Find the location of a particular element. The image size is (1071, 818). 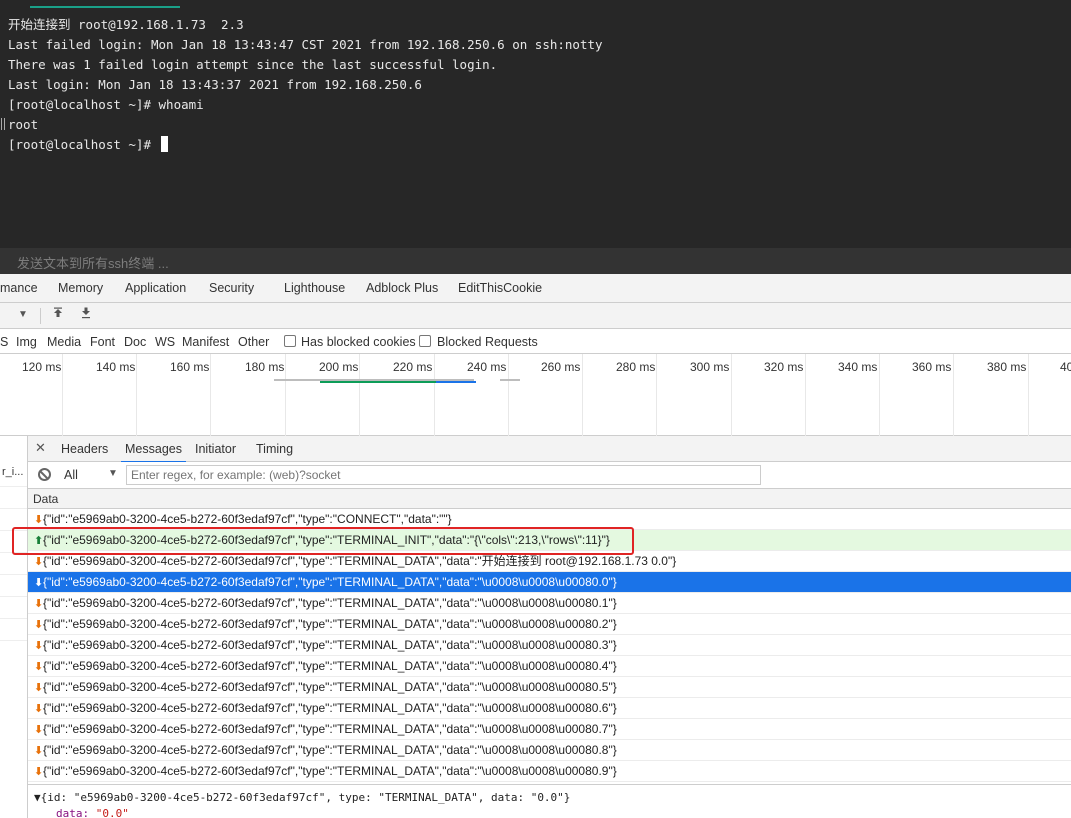

tab-lighthouse: Lighthouse is located at coordinates (314, 288).